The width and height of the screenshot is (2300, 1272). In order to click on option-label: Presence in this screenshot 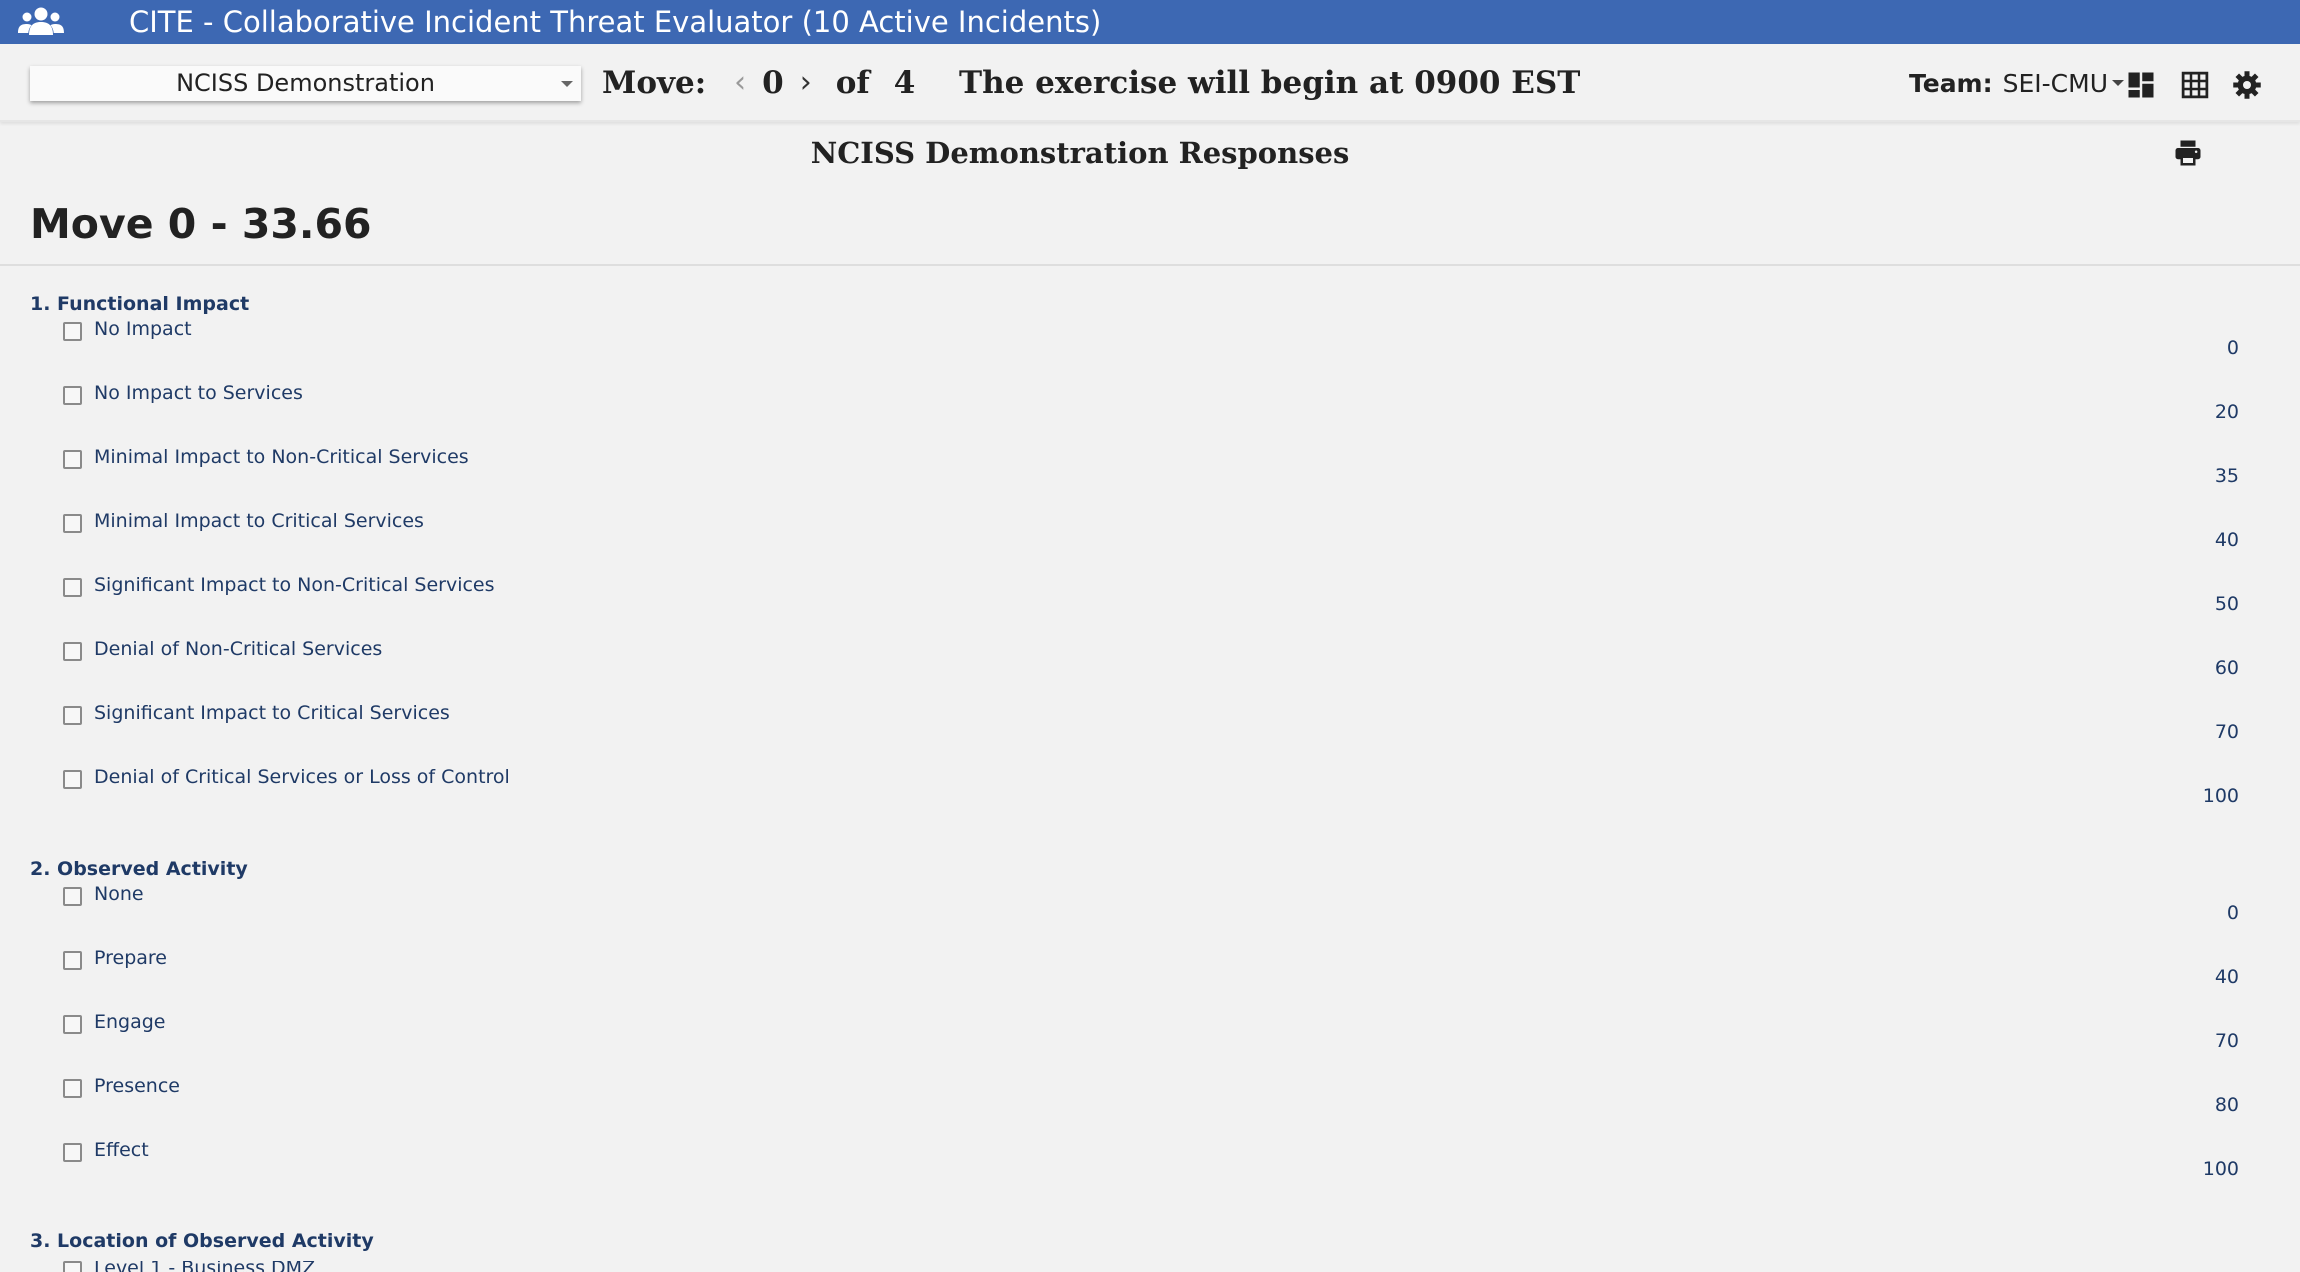, I will do `click(137, 1086)`.